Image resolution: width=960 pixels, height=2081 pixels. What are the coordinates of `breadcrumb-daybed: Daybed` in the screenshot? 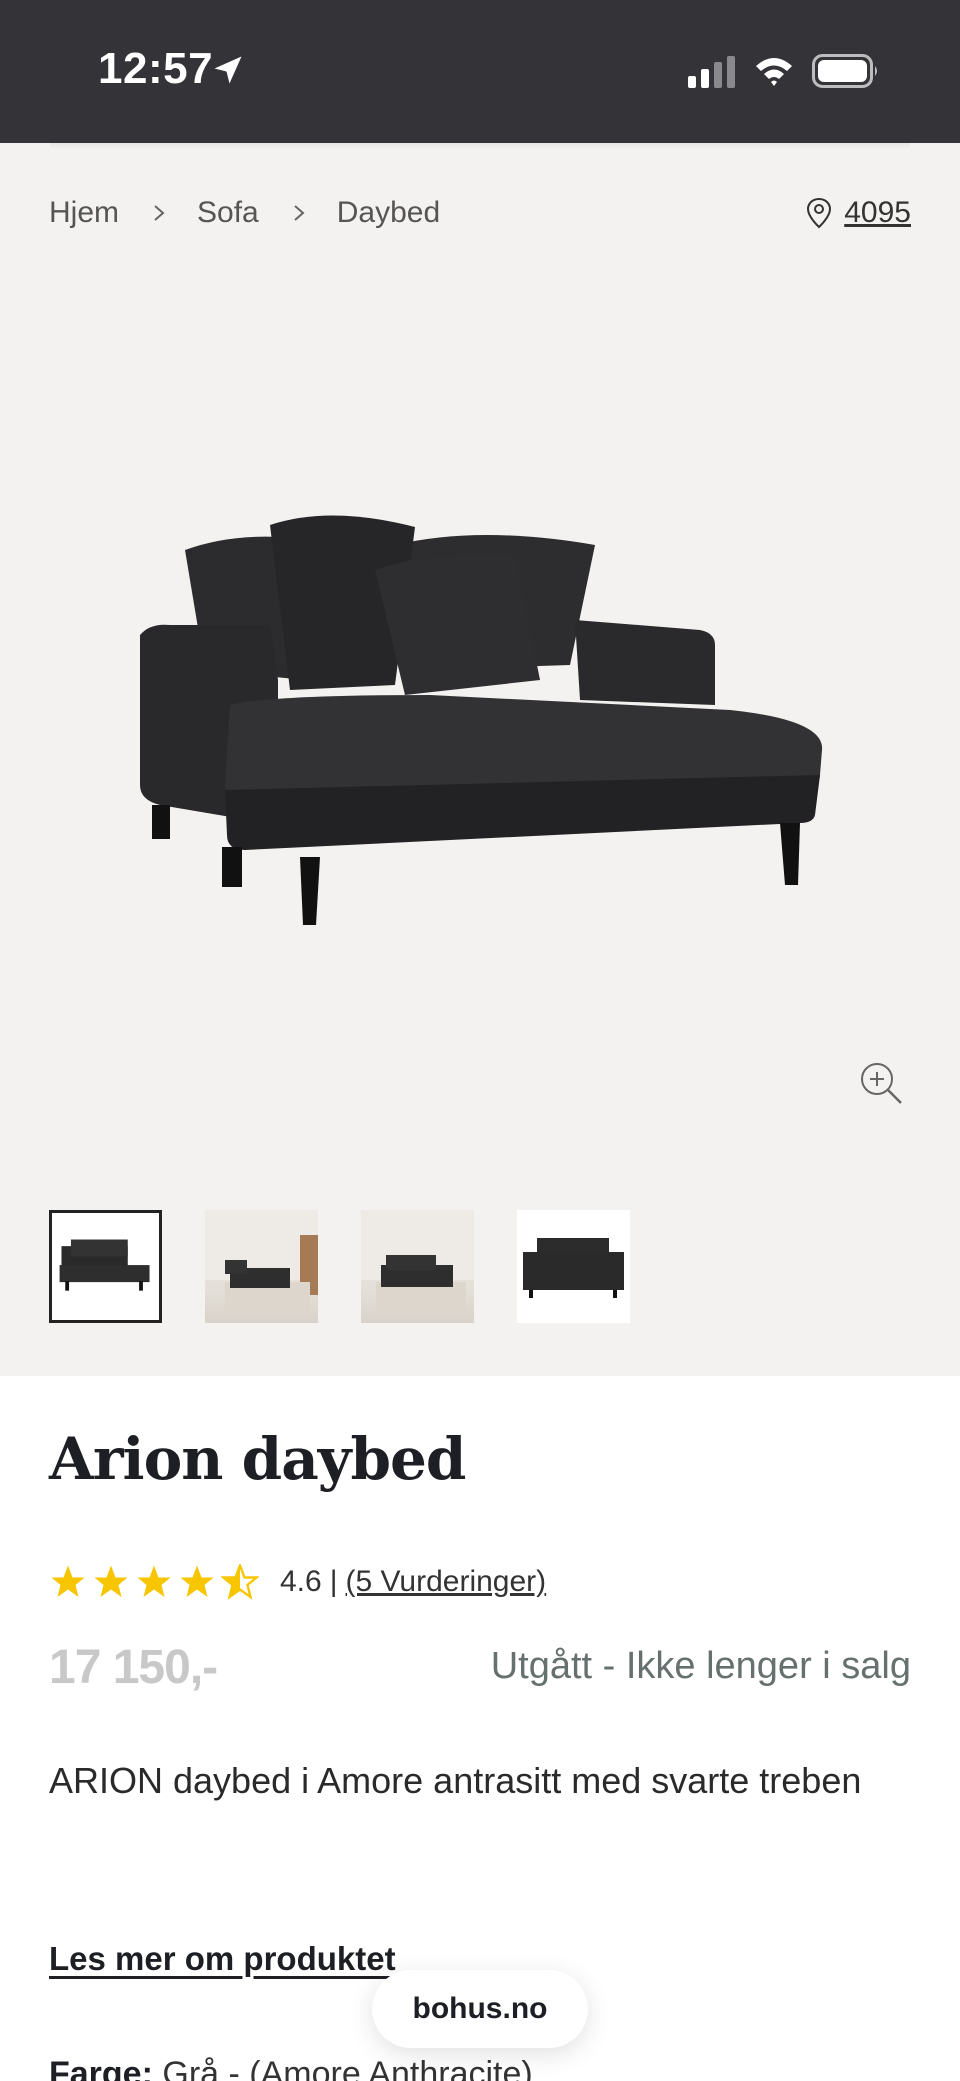 It's located at (388, 213).